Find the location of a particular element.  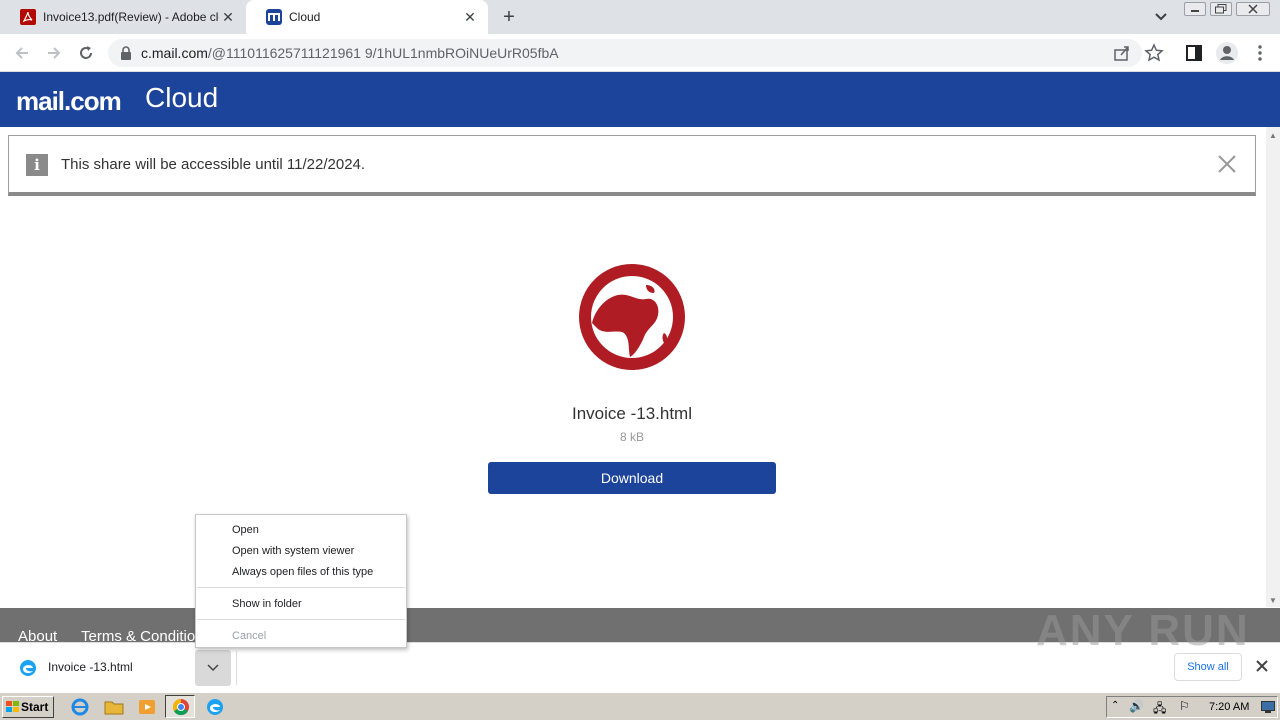

show-desktop-icon is located at coordinates (1268, 707).